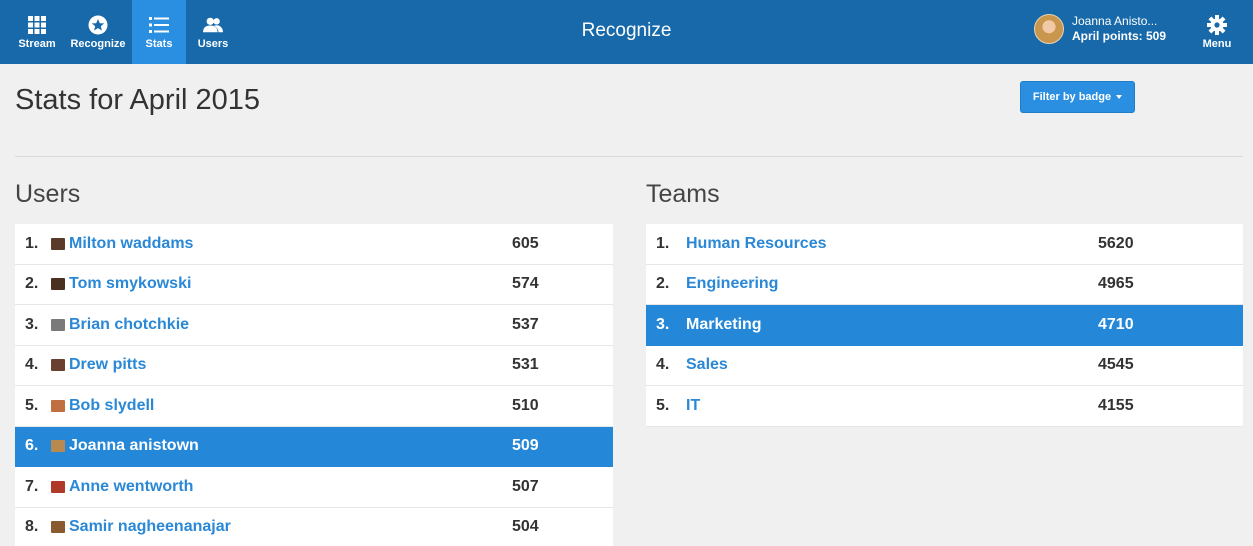 The height and width of the screenshot is (546, 1253). What do you see at coordinates (1116, 405) in the screenshot?
I see `team-score: 4155` at bounding box center [1116, 405].